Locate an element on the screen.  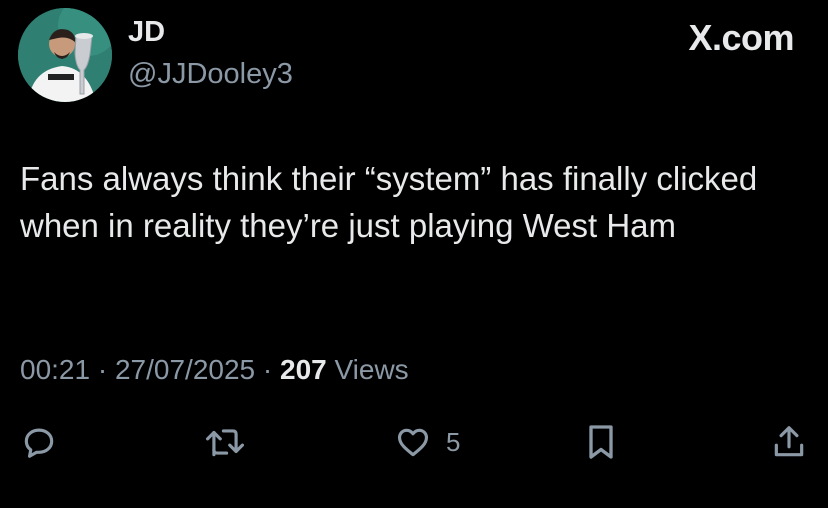
repost-icon is located at coordinates (225, 443).